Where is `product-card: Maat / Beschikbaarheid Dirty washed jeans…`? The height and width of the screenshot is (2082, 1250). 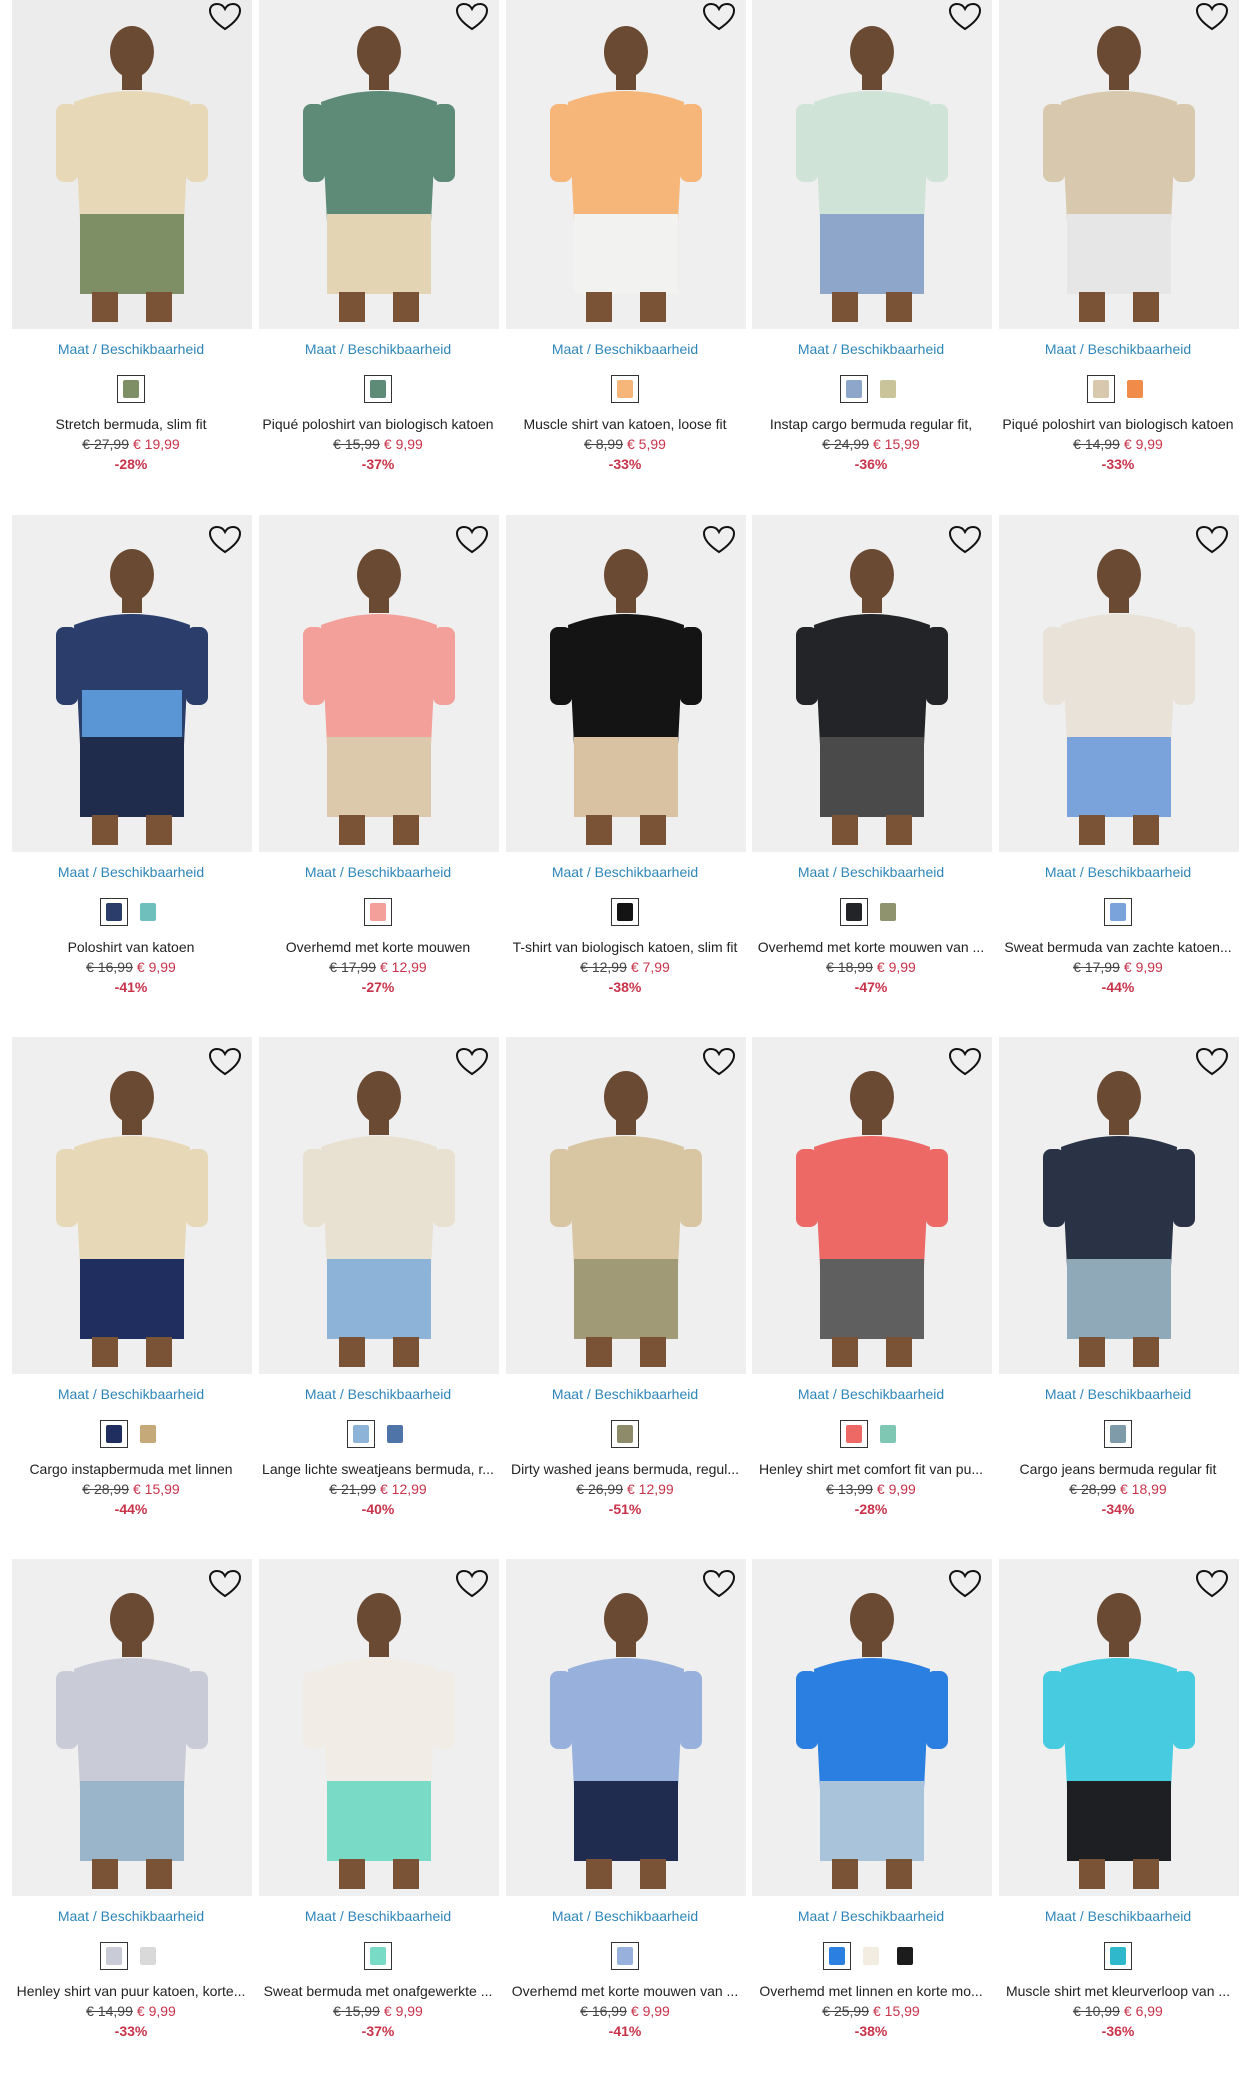
product-card: Maat / Beschikbaarheid Dirty washed jeans… is located at coordinates (625, 1287).